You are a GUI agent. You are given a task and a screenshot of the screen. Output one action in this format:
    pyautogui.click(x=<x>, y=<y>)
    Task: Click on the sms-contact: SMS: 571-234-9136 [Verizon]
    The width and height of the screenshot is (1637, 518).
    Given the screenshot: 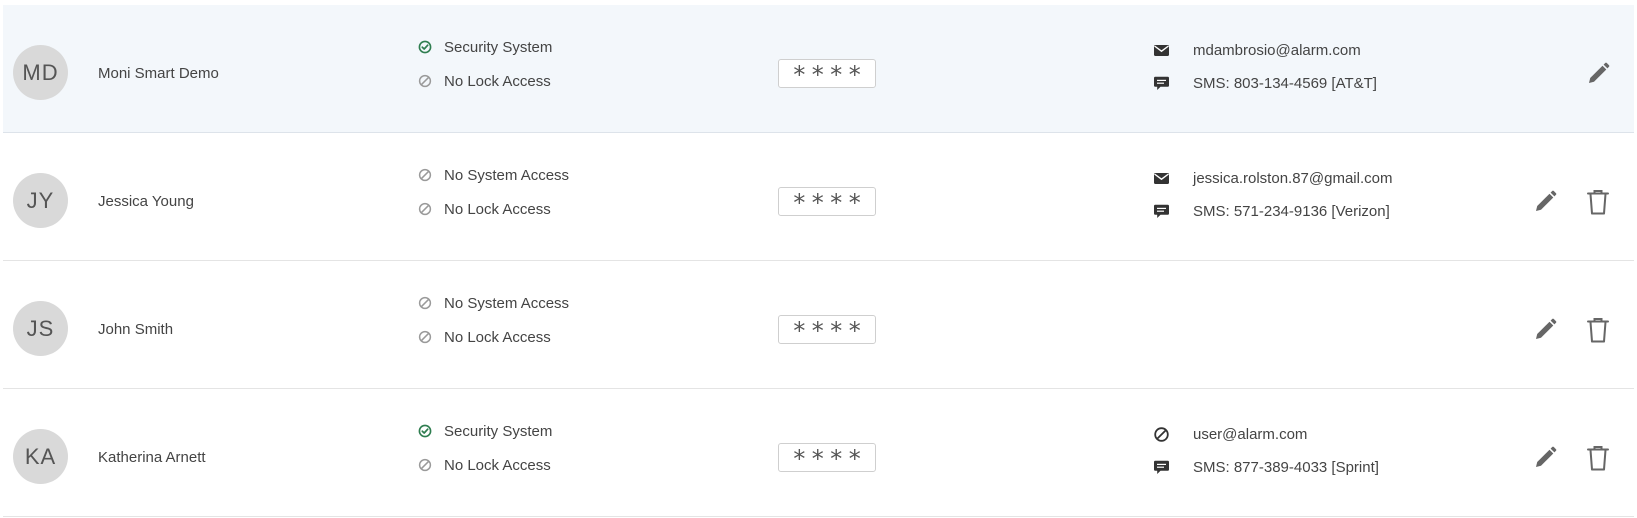 What is the action you would take?
    pyautogui.click(x=1271, y=211)
    